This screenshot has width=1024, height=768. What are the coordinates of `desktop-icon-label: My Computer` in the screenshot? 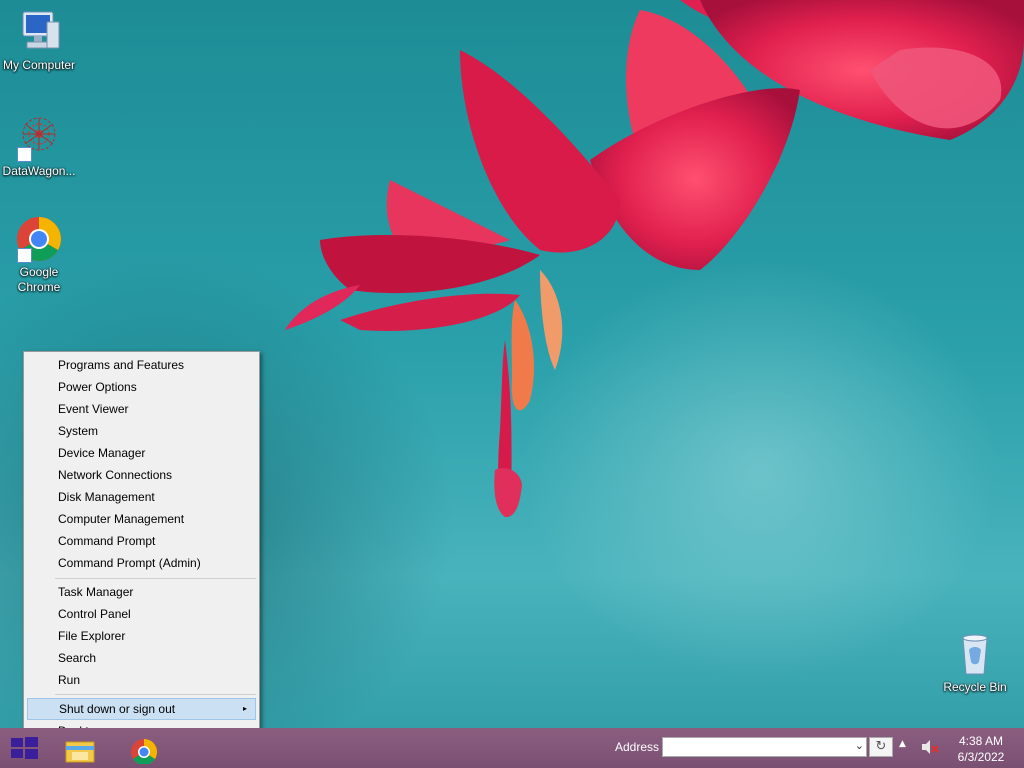 It's located at (39, 65).